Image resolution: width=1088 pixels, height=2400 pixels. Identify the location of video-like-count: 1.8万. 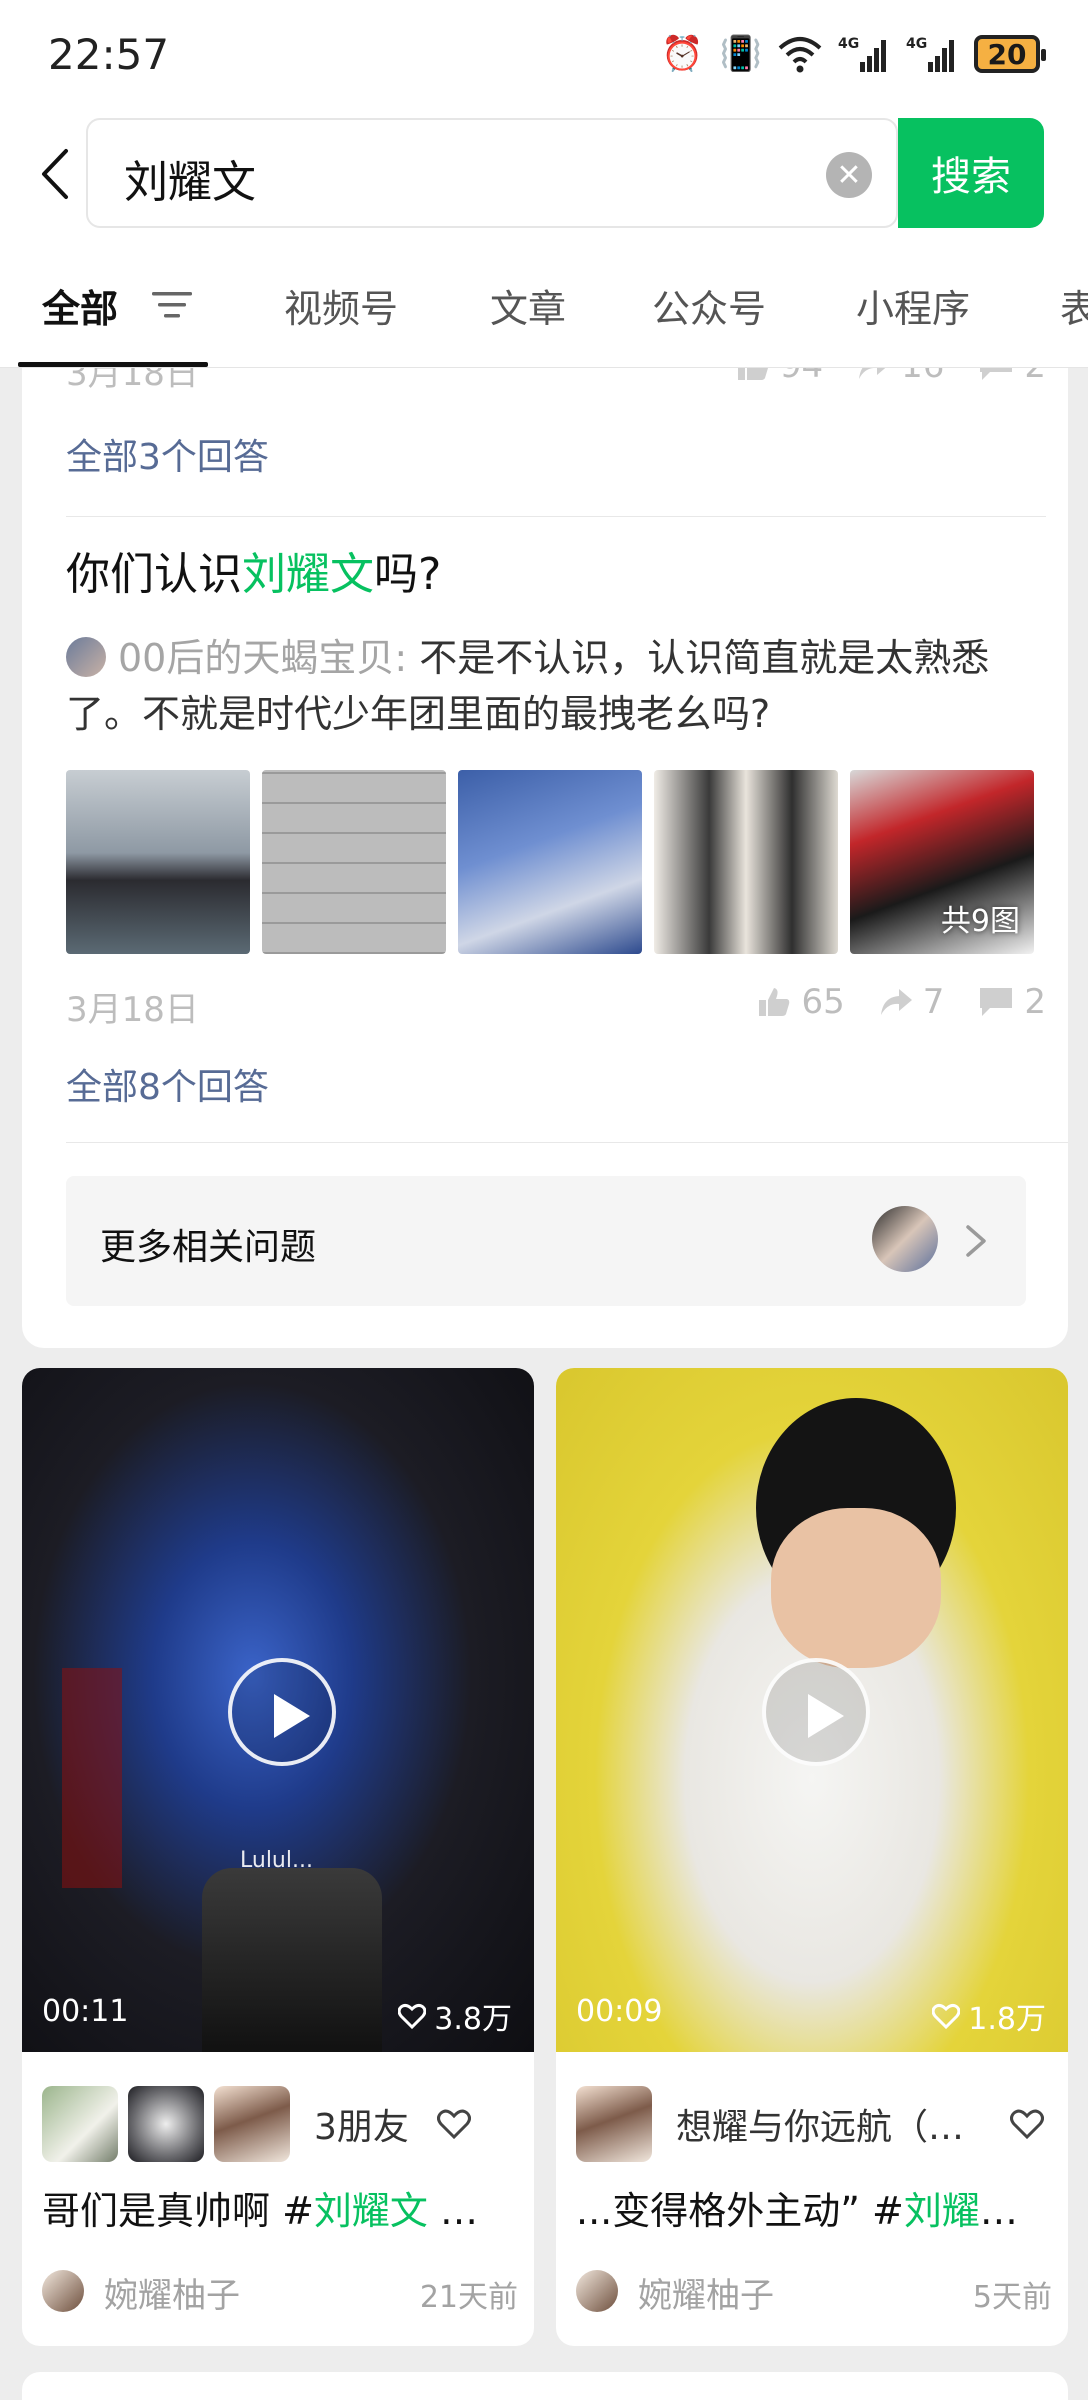
(1007, 2019).